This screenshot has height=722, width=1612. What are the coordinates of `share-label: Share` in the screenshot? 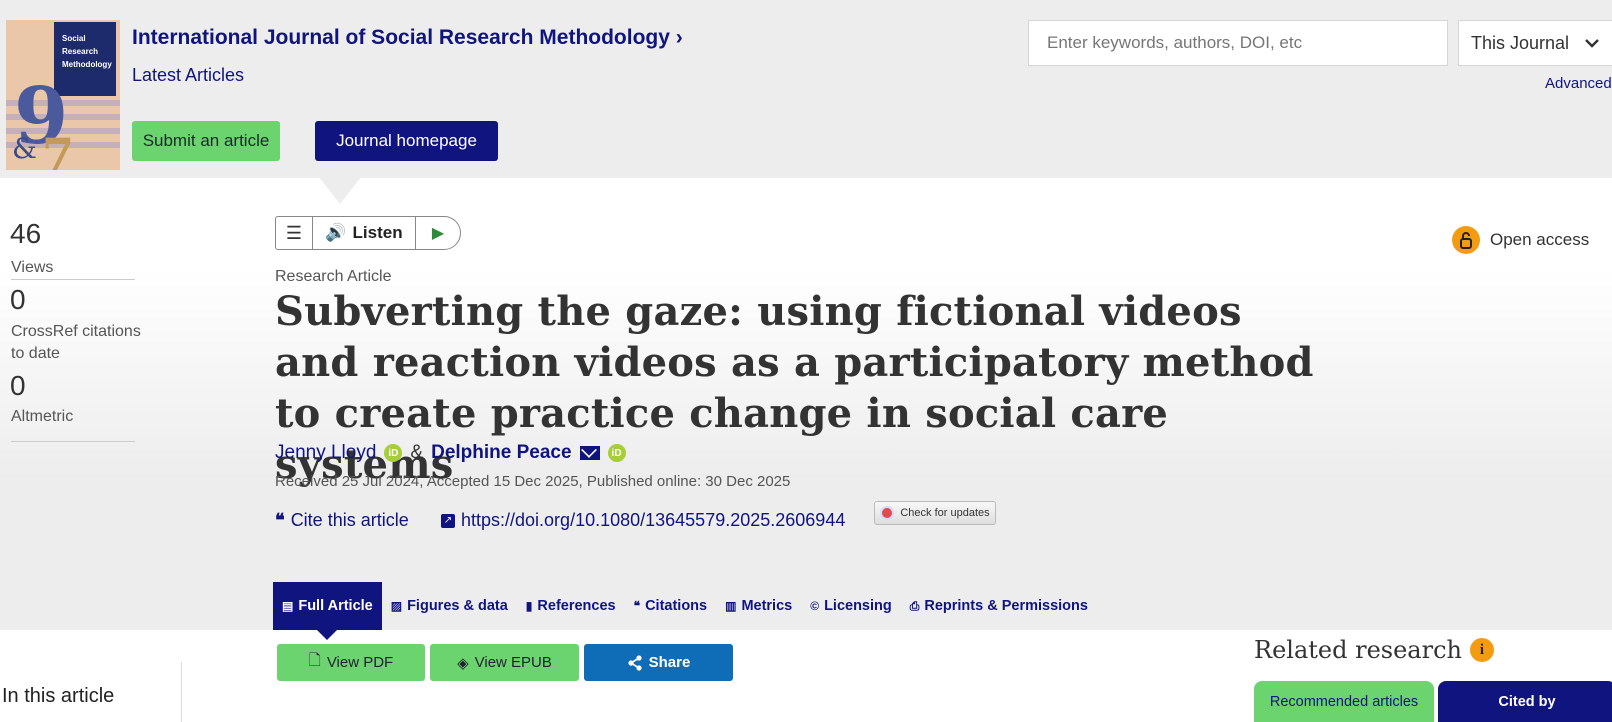 It's located at (669, 662).